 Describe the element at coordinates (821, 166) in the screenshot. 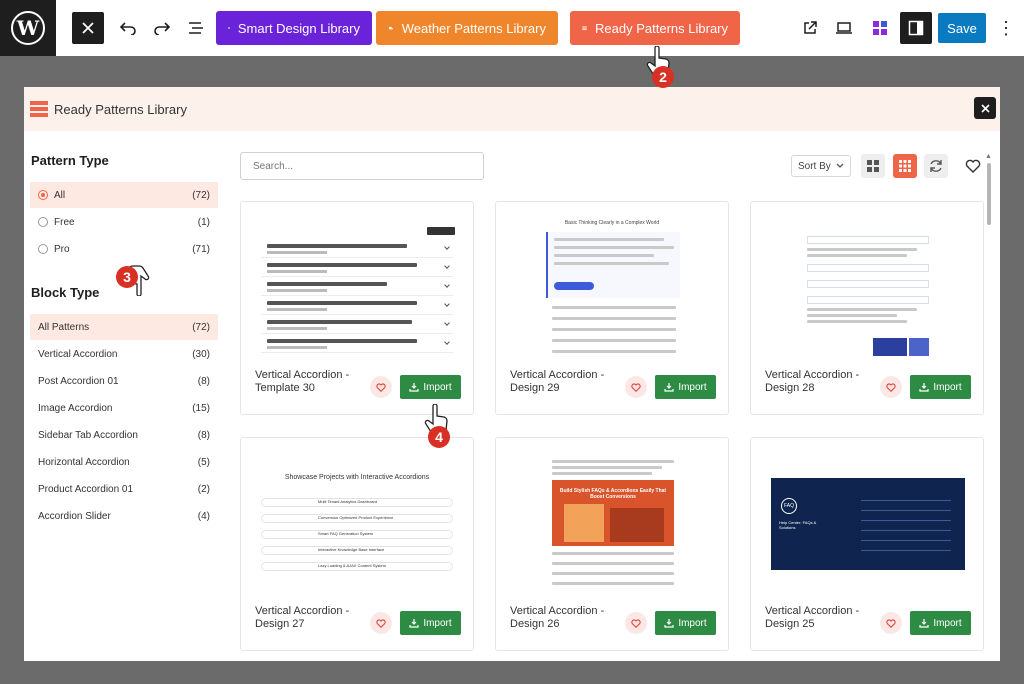

I see `sort-by-select: Sort By` at that location.